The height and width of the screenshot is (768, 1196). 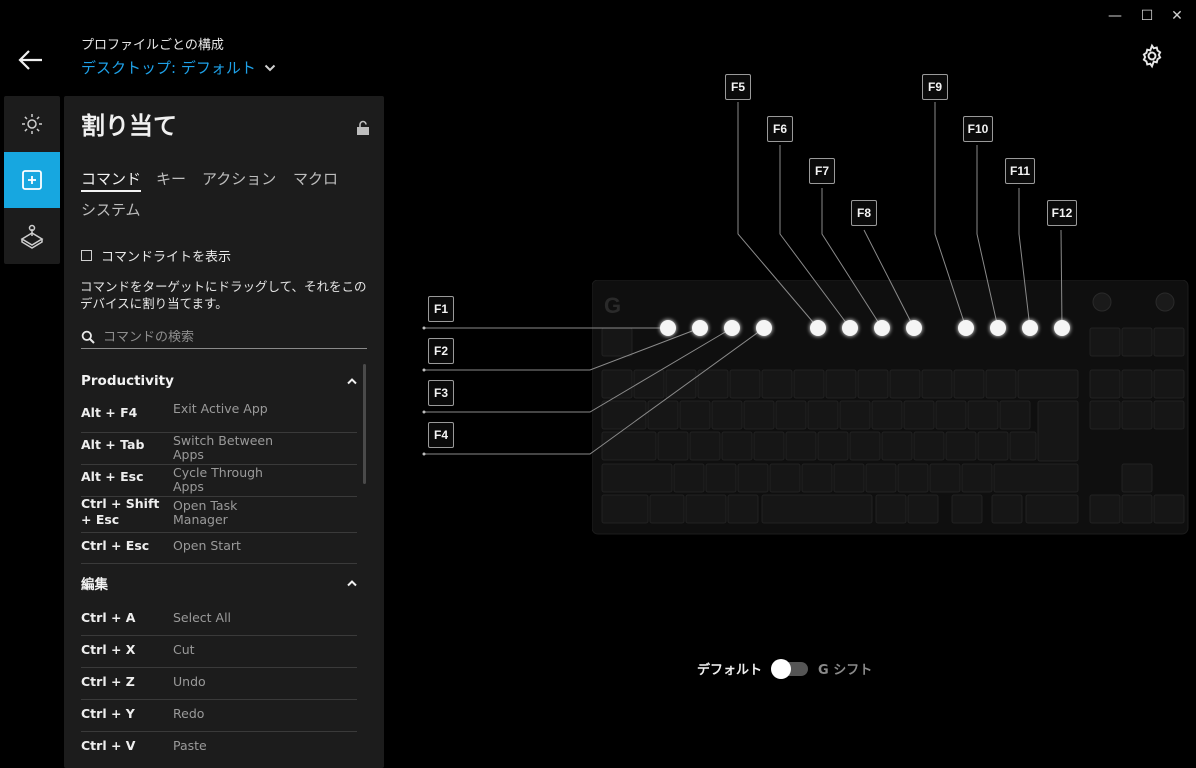 I want to click on key-target-f7, so click(x=882, y=328).